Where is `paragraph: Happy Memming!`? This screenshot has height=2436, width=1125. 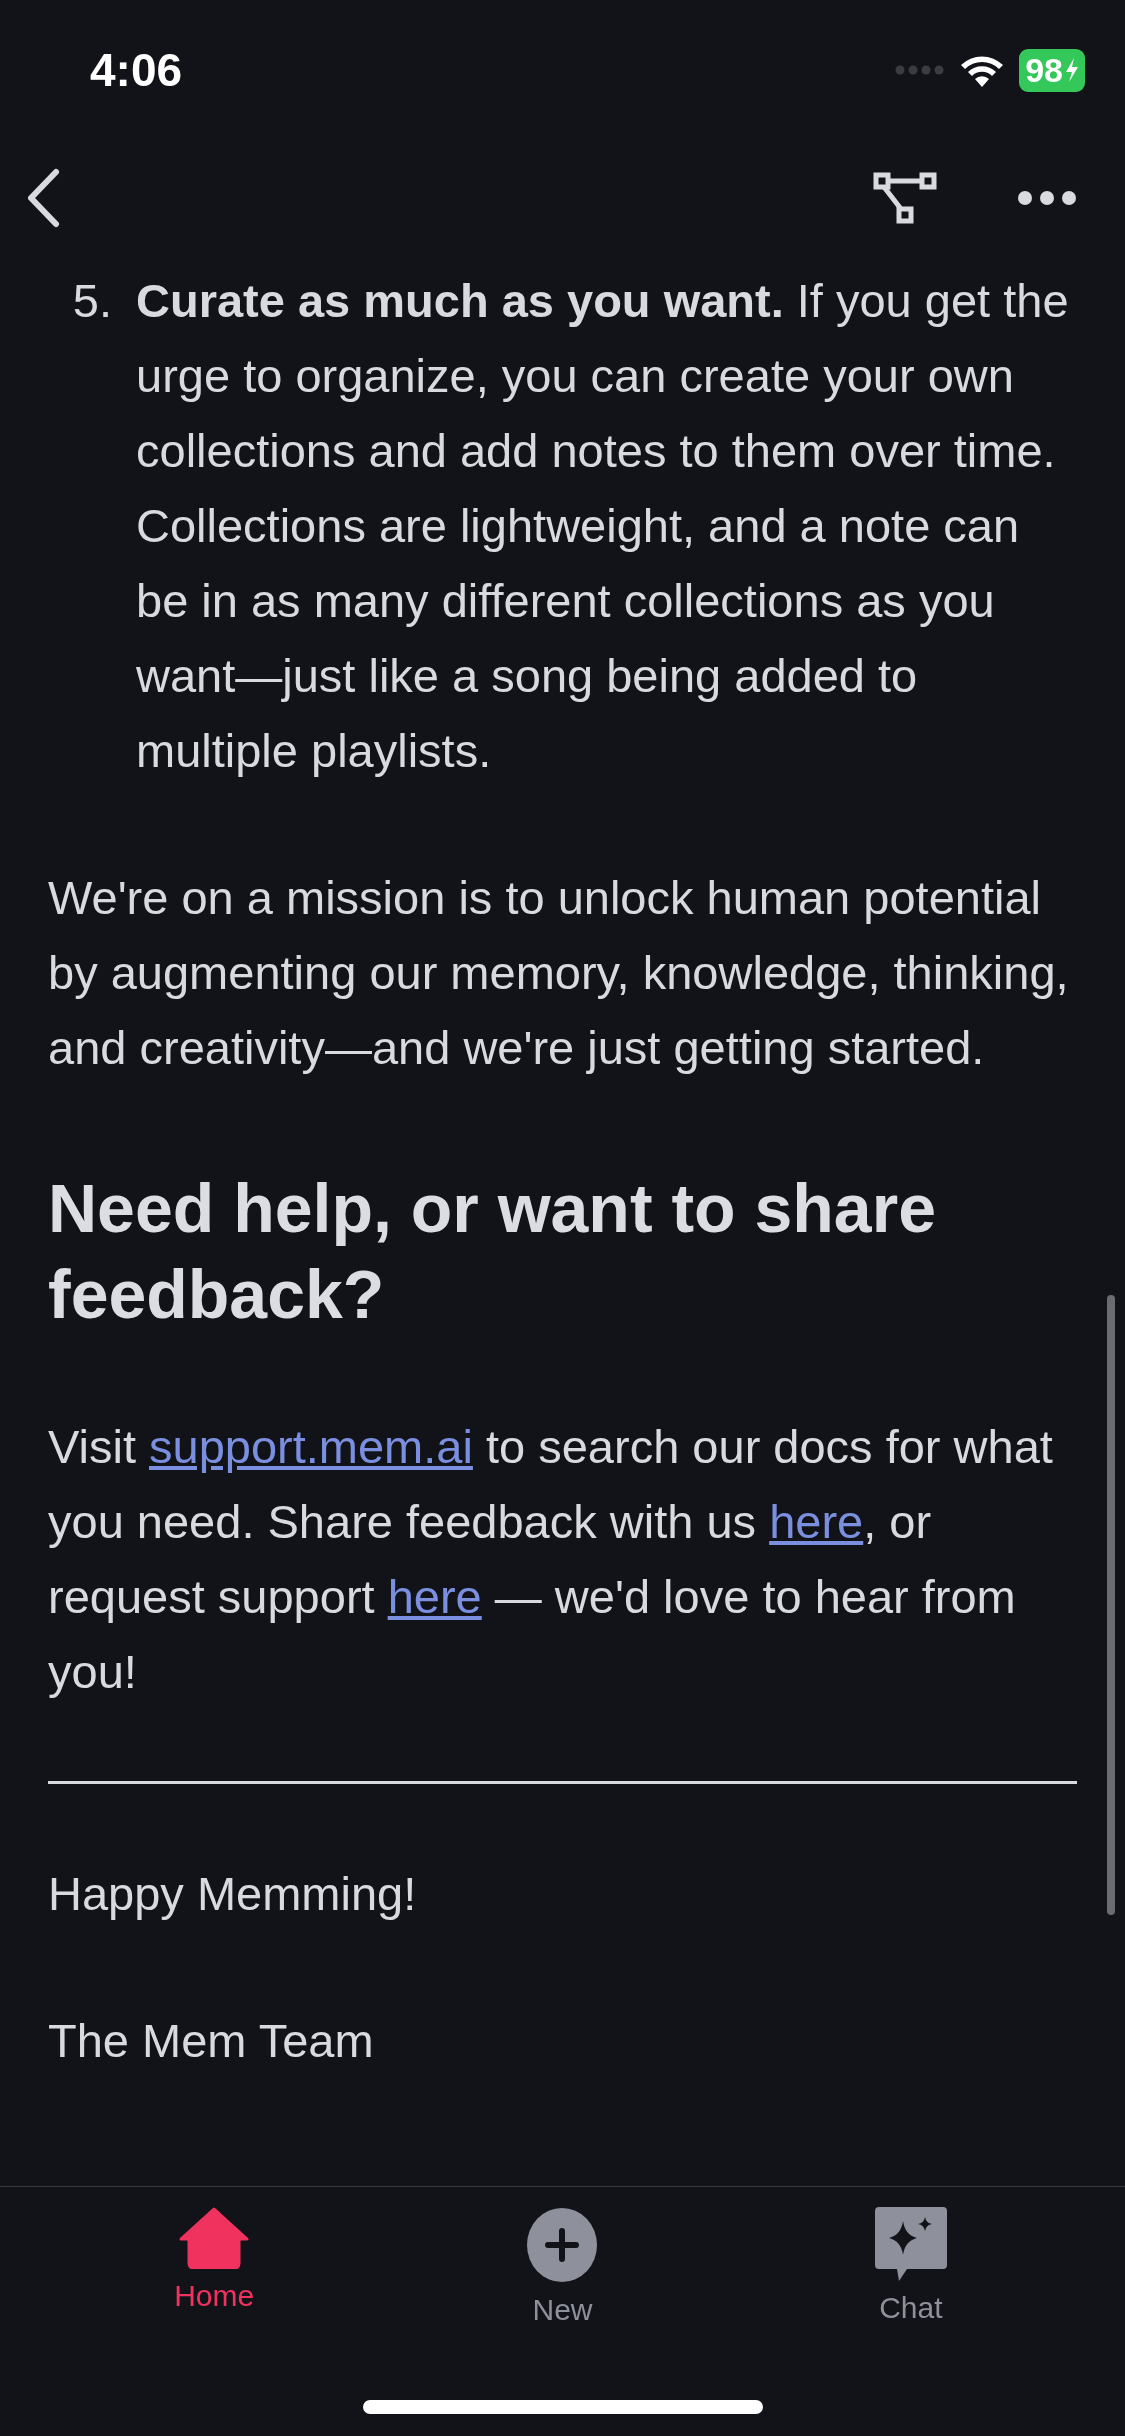
paragraph: Happy Memming! is located at coordinates (233, 1894).